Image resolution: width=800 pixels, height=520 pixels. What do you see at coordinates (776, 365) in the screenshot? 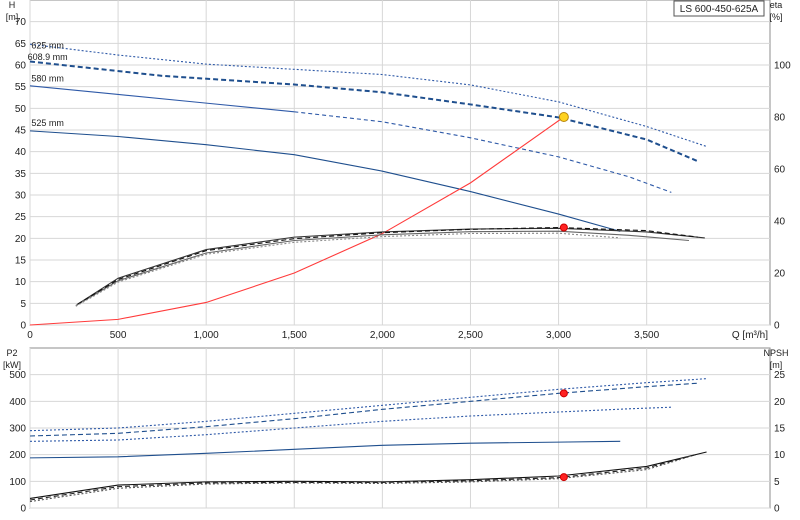
I see `y-right-axis-unit-bottom: [m]` at bounding box center [776, 365].